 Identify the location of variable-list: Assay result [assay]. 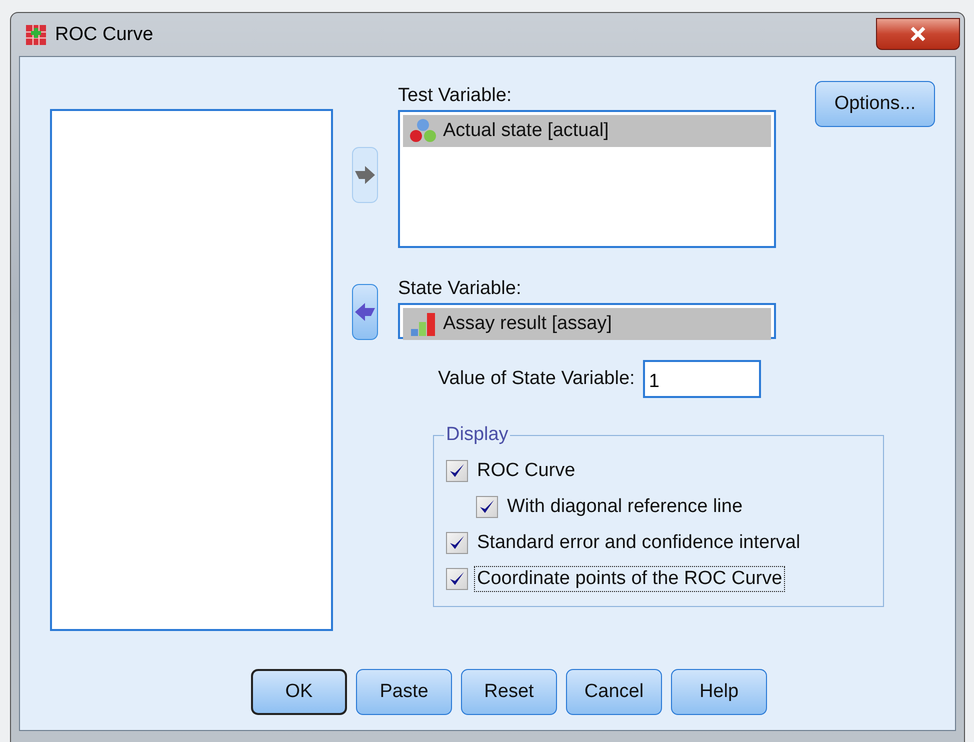
(587, 321).